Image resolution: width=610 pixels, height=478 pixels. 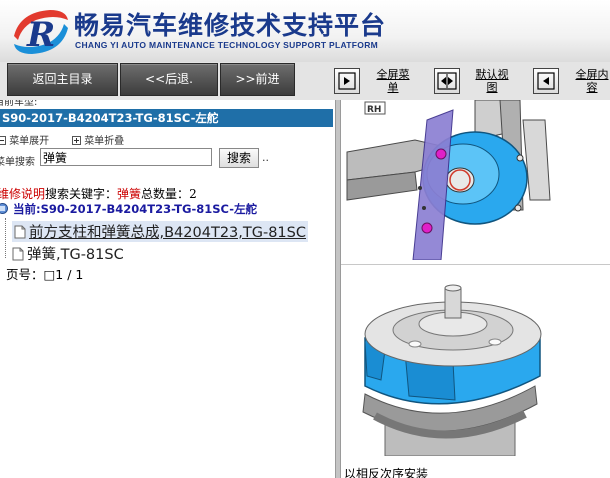 I want to click on result-label: 前方支柱和弹簧总成,B4204T23,TG-81SC, so click(x=167, y=233).